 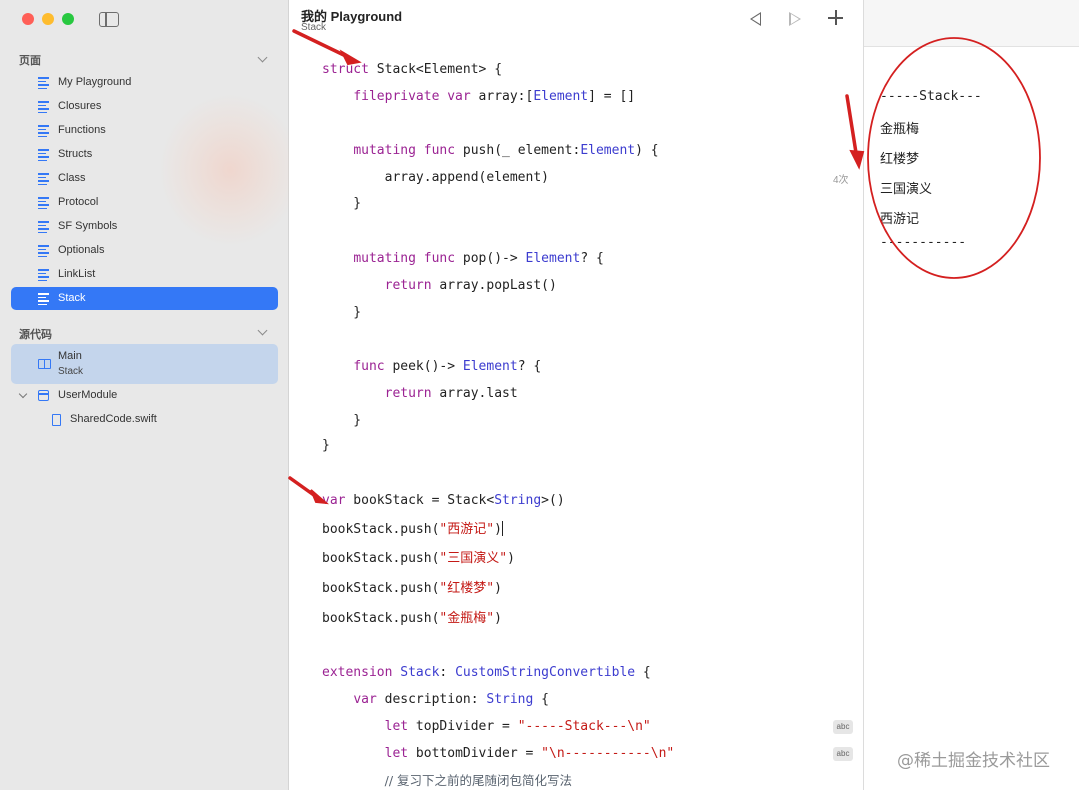 I want to click on pages-collapse-chevron-icon, so click(x=262, y=57).